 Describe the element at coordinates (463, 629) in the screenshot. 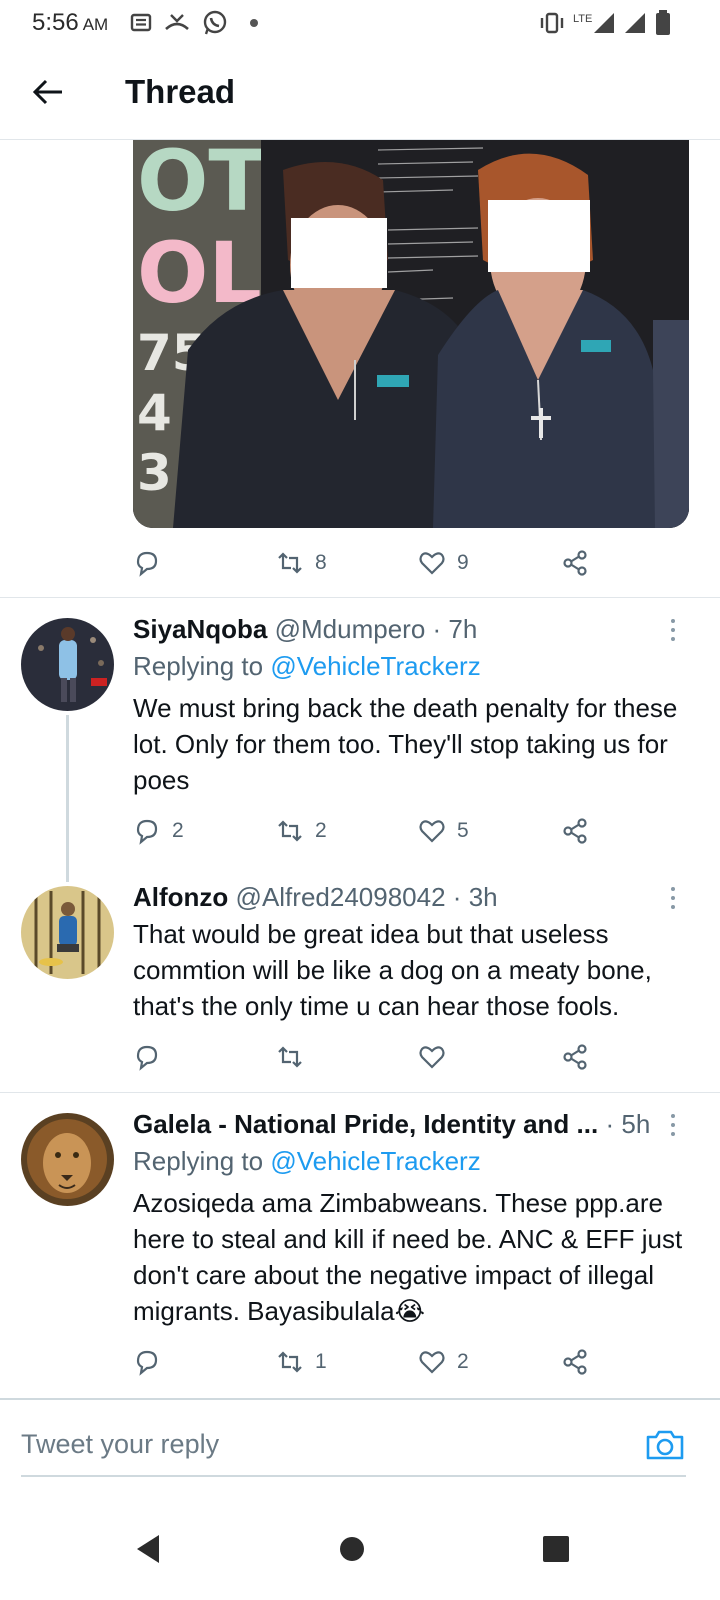

I see `timestamp: 7h` at that location.